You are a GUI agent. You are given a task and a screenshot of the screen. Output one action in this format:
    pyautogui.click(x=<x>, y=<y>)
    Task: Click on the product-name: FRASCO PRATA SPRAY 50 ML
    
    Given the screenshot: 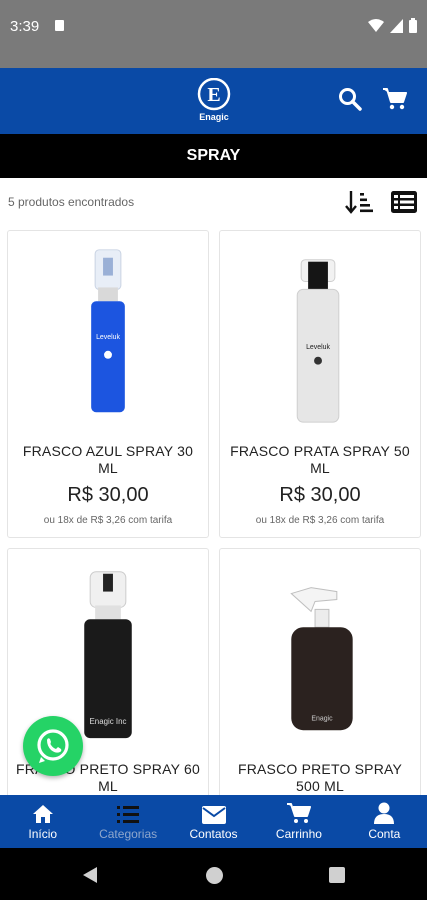 What is the action you would take?
    pyautogui.click(x=320, y=460)
    